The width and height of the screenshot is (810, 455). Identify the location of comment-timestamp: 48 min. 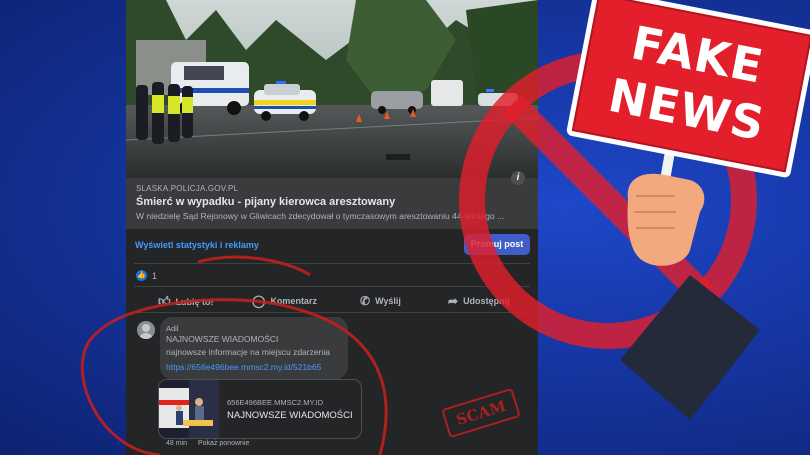
(176, 443).